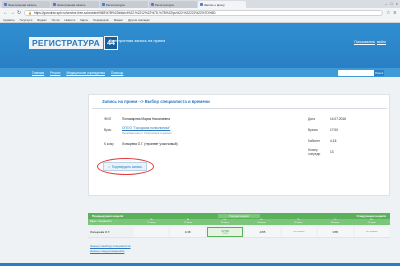 The width and height of the screenshot is (400, 266). I want to click on bookmark-item: Новости, so click(69, 20).